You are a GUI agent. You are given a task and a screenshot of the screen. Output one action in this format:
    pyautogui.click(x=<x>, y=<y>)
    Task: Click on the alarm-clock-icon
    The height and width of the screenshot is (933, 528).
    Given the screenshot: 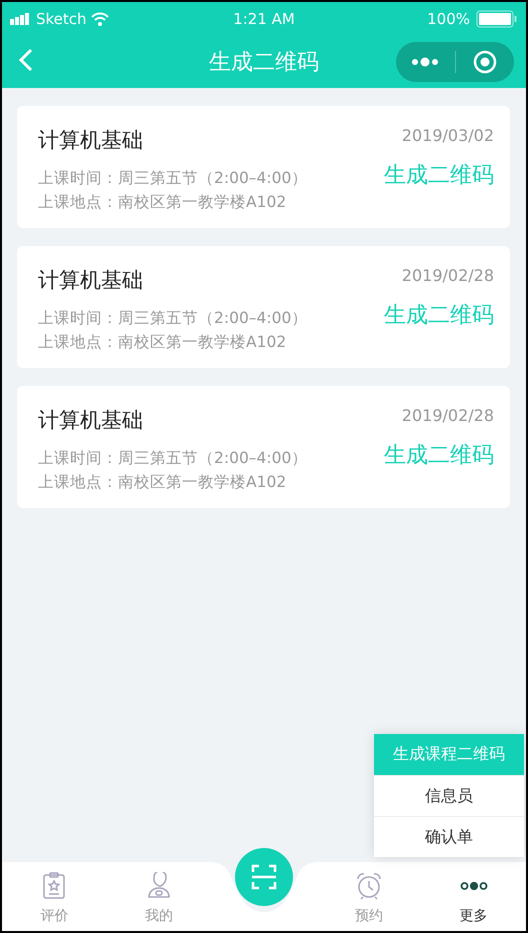 What is the action you would take?
    pyautogui.click(x=368, y=886)
    